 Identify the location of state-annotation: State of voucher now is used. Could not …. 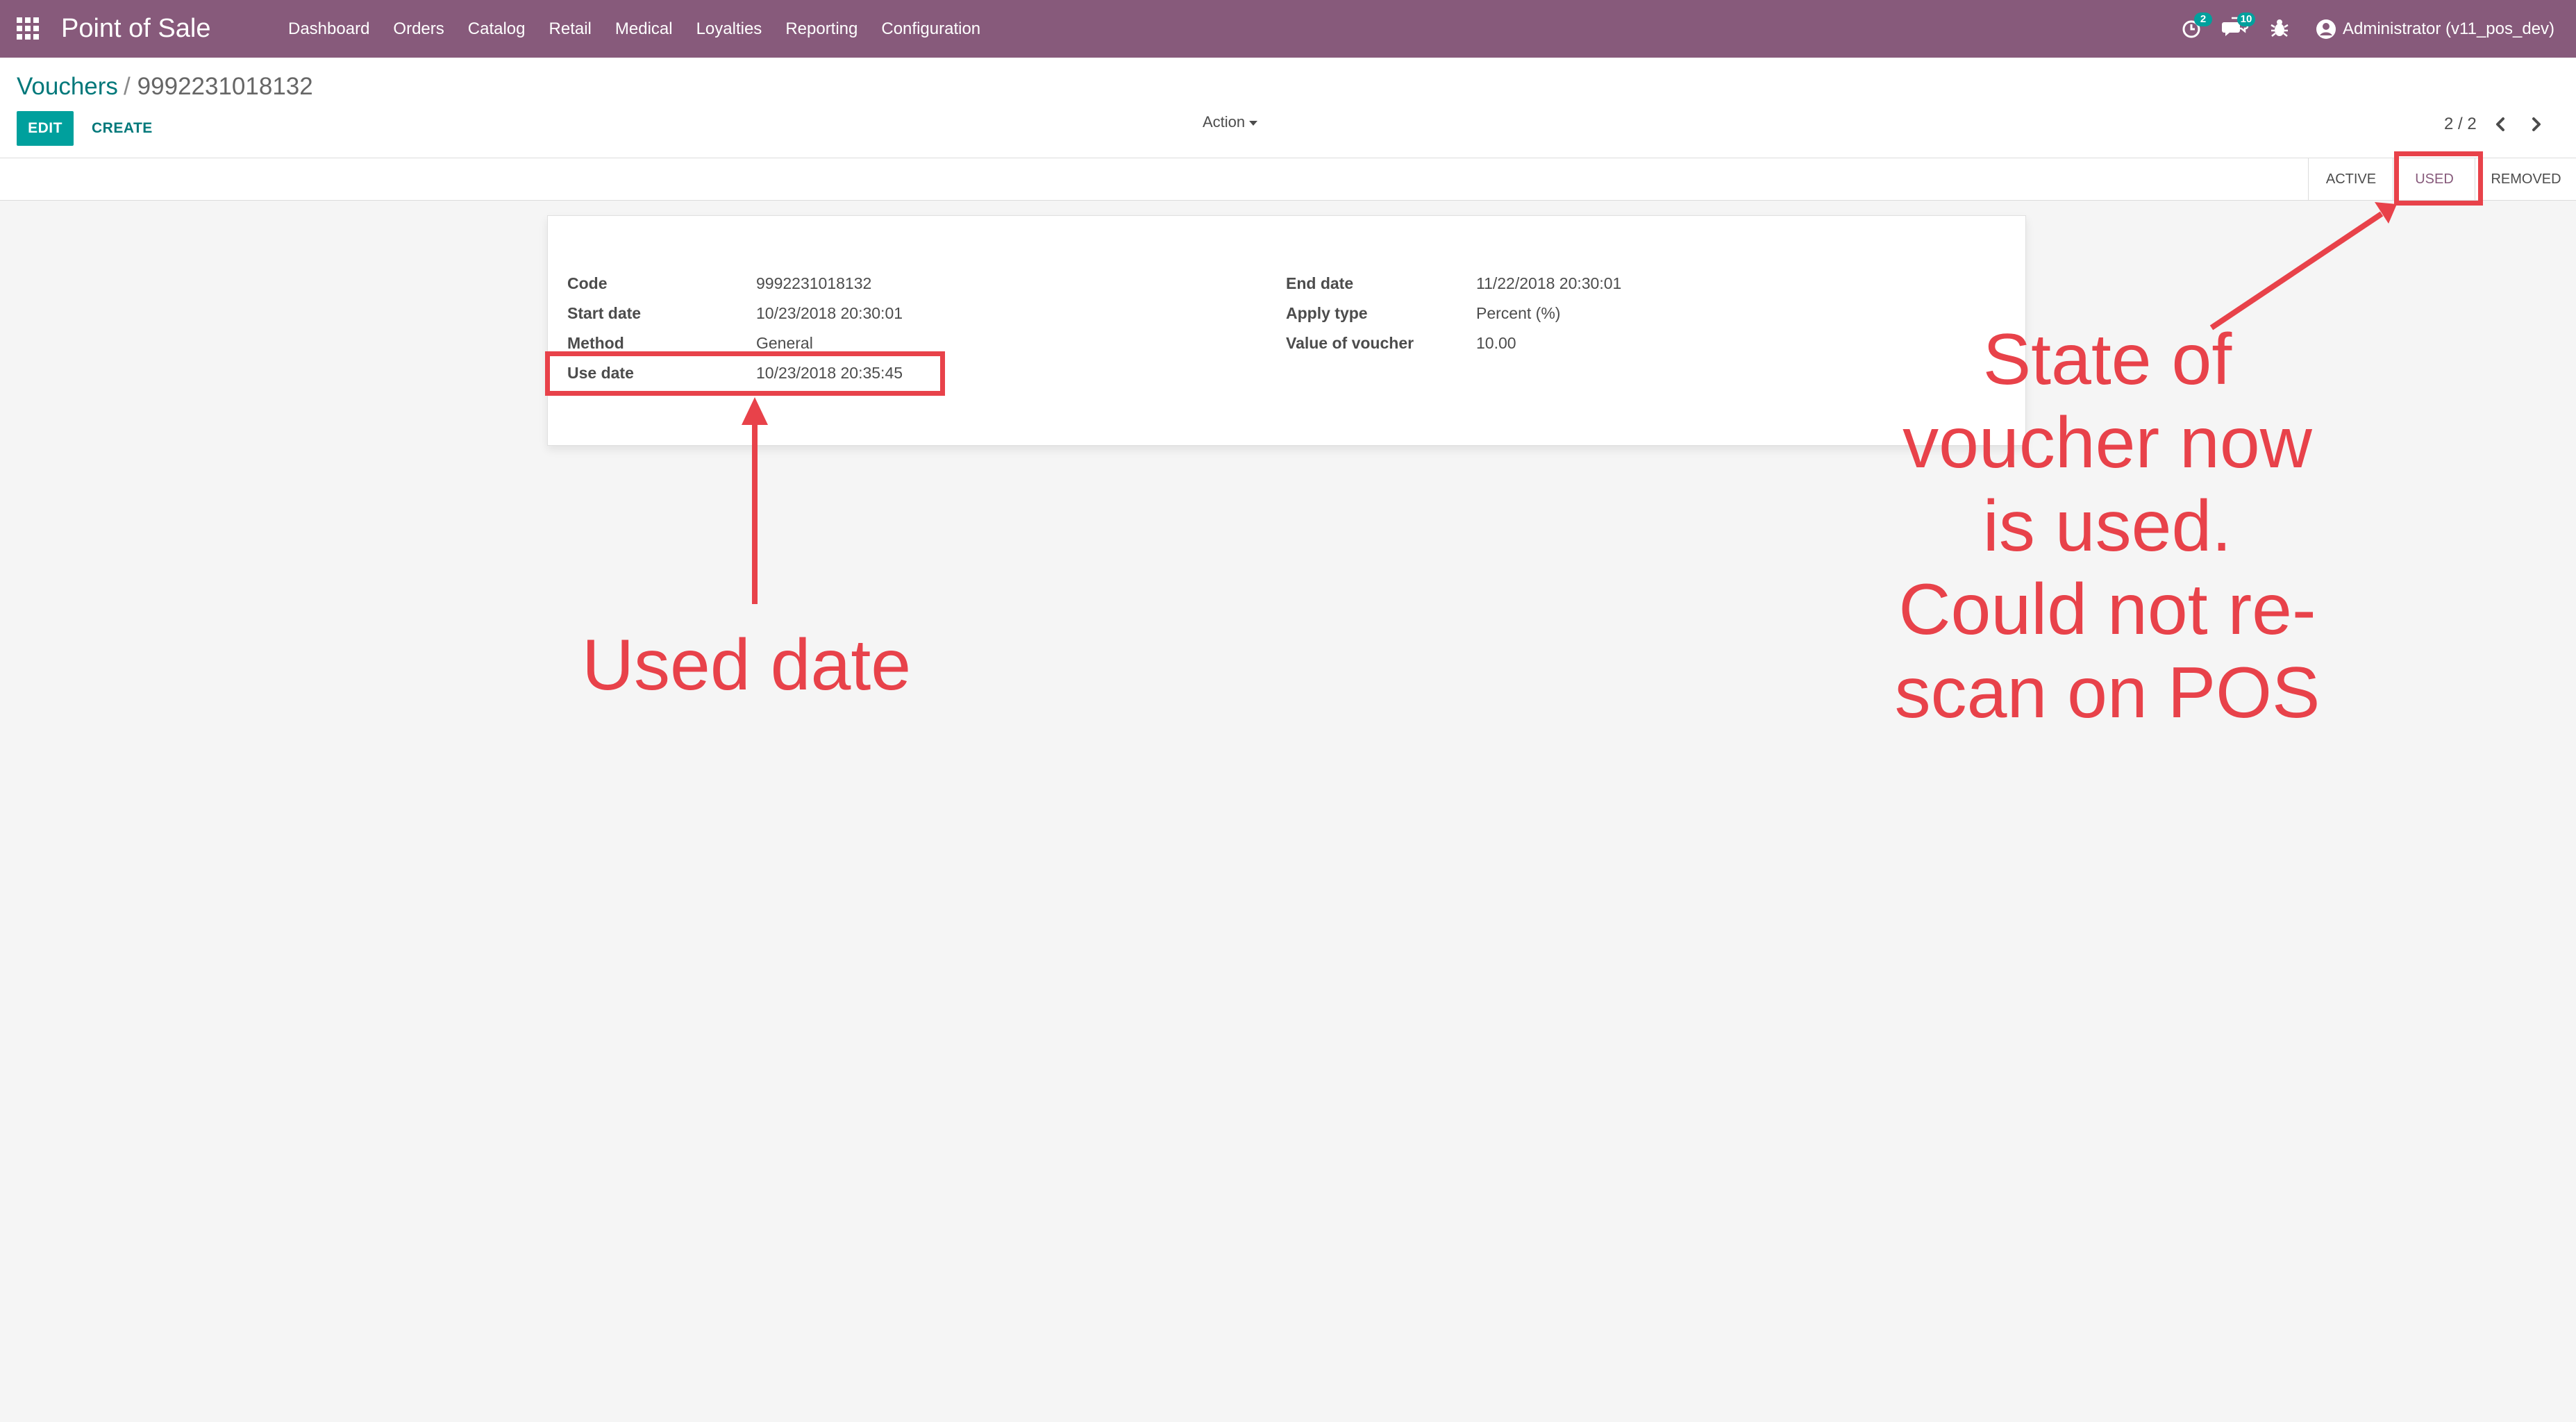
(2107, 526).